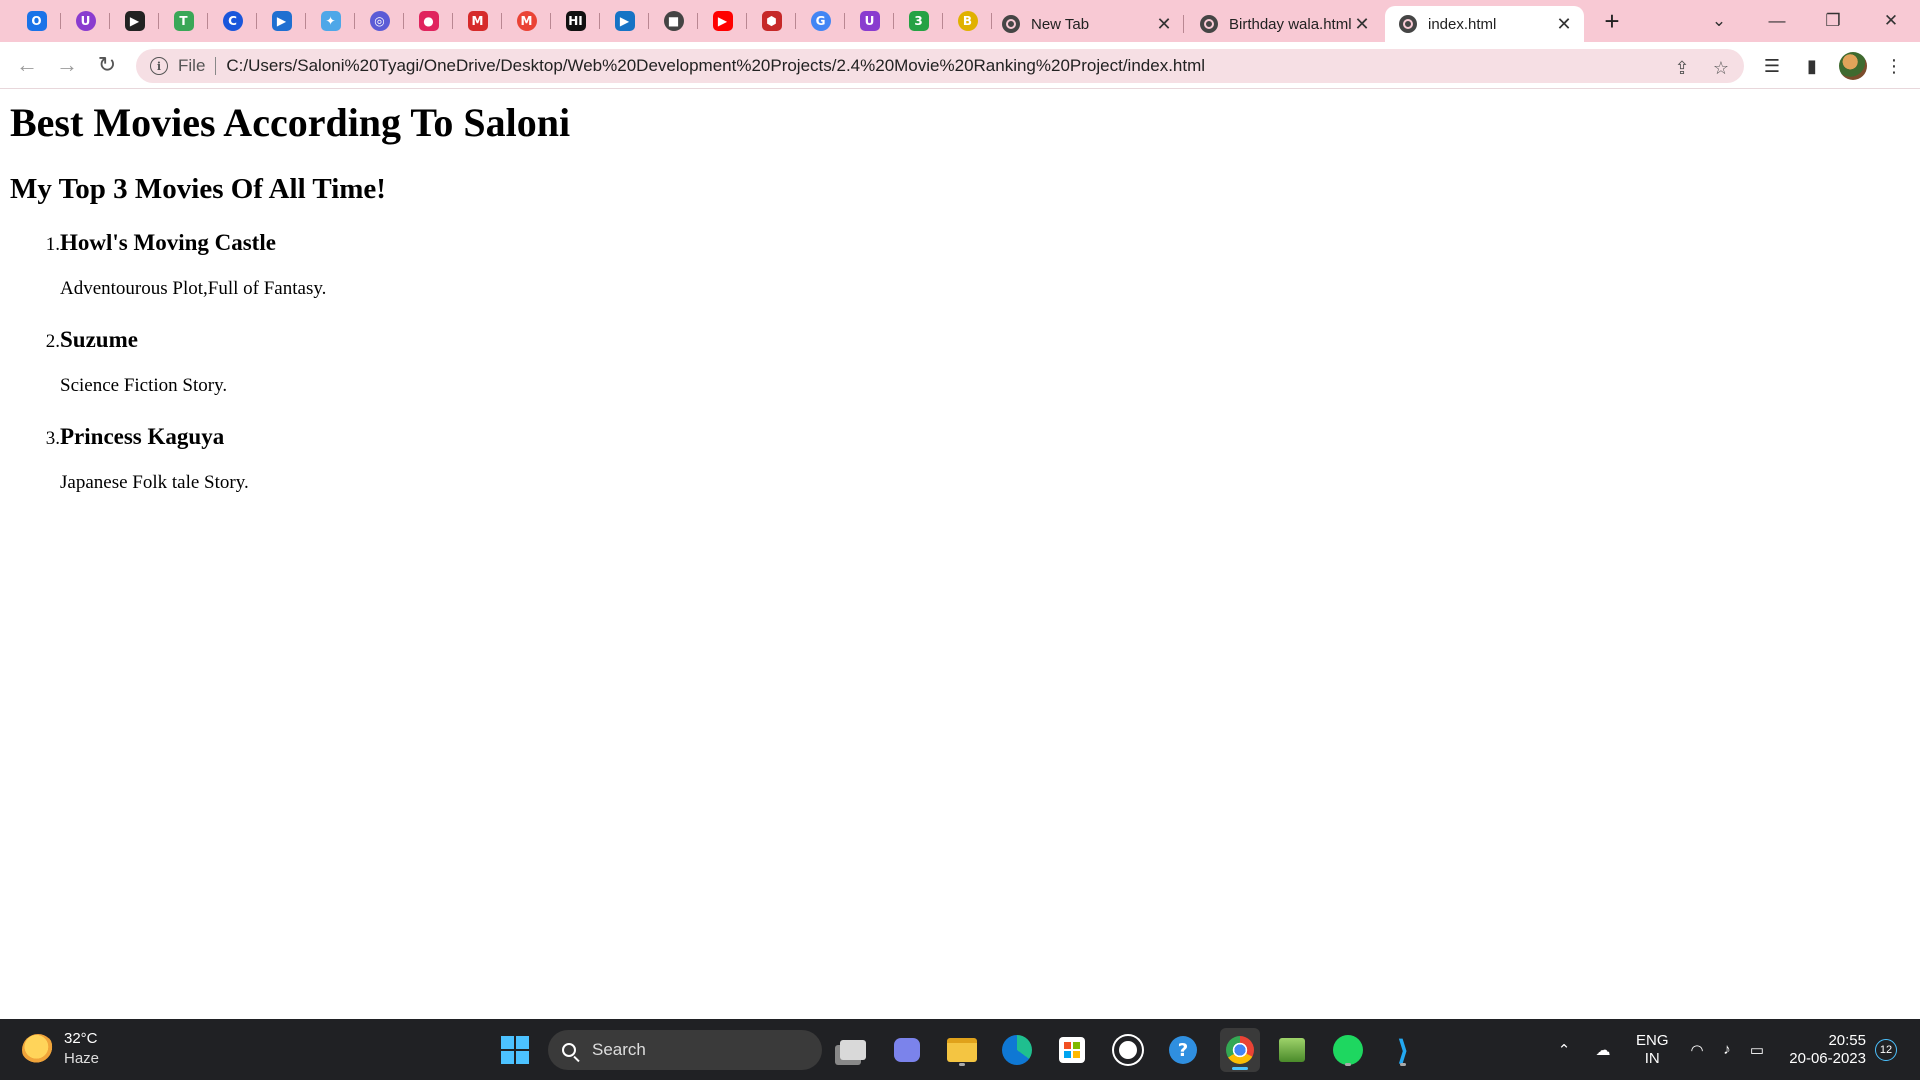 This screenshot has height=1080, width=1920. I want to click on teams-icon, so click(907, 1050).